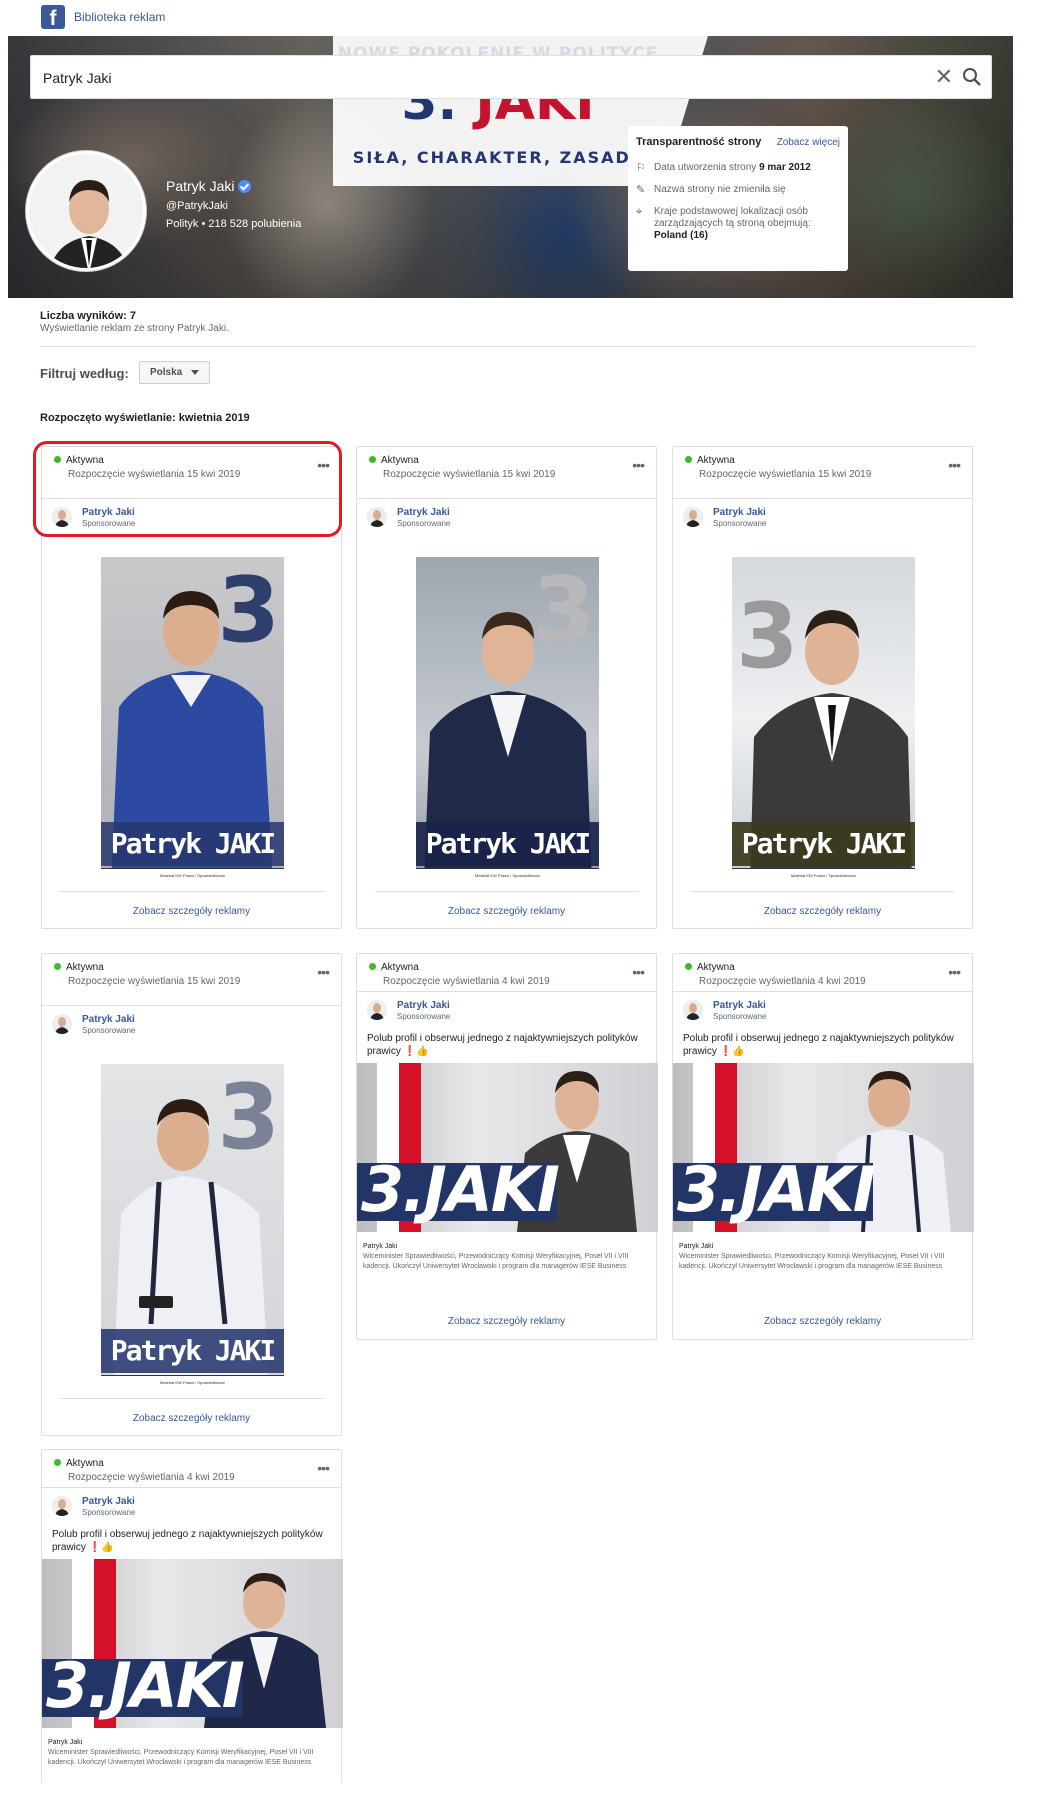  Describe the element at coordinates (823, 844) in the screenshot. I see `poster-name: Patryk JAKI` at that location.